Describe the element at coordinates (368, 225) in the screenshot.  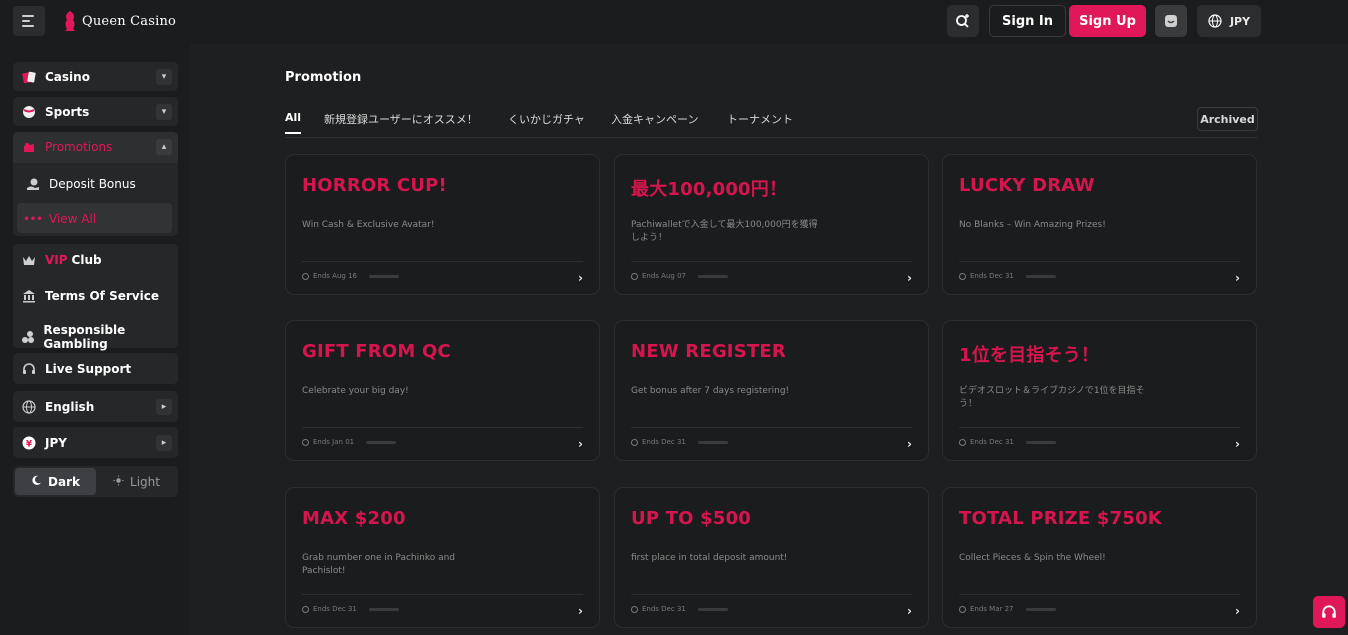
I see `card-description: Win Cash & Exclusive Avatar!` at that location.